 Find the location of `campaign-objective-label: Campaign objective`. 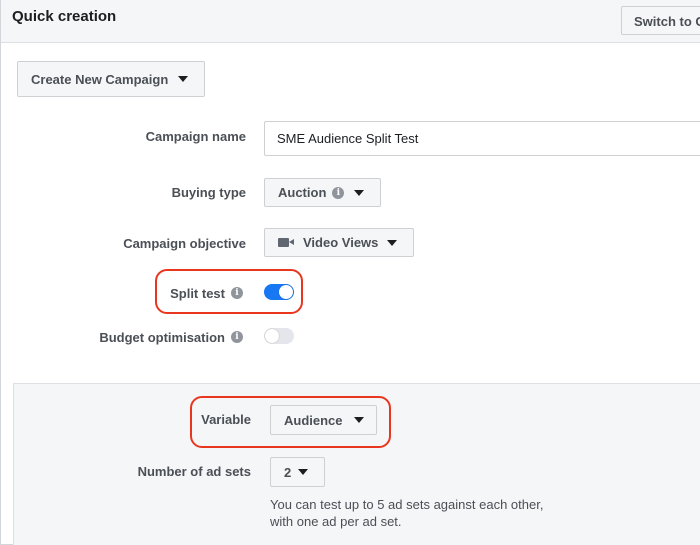

campaign-objective-label: Campaign objective is located at coordinates (184, 243).